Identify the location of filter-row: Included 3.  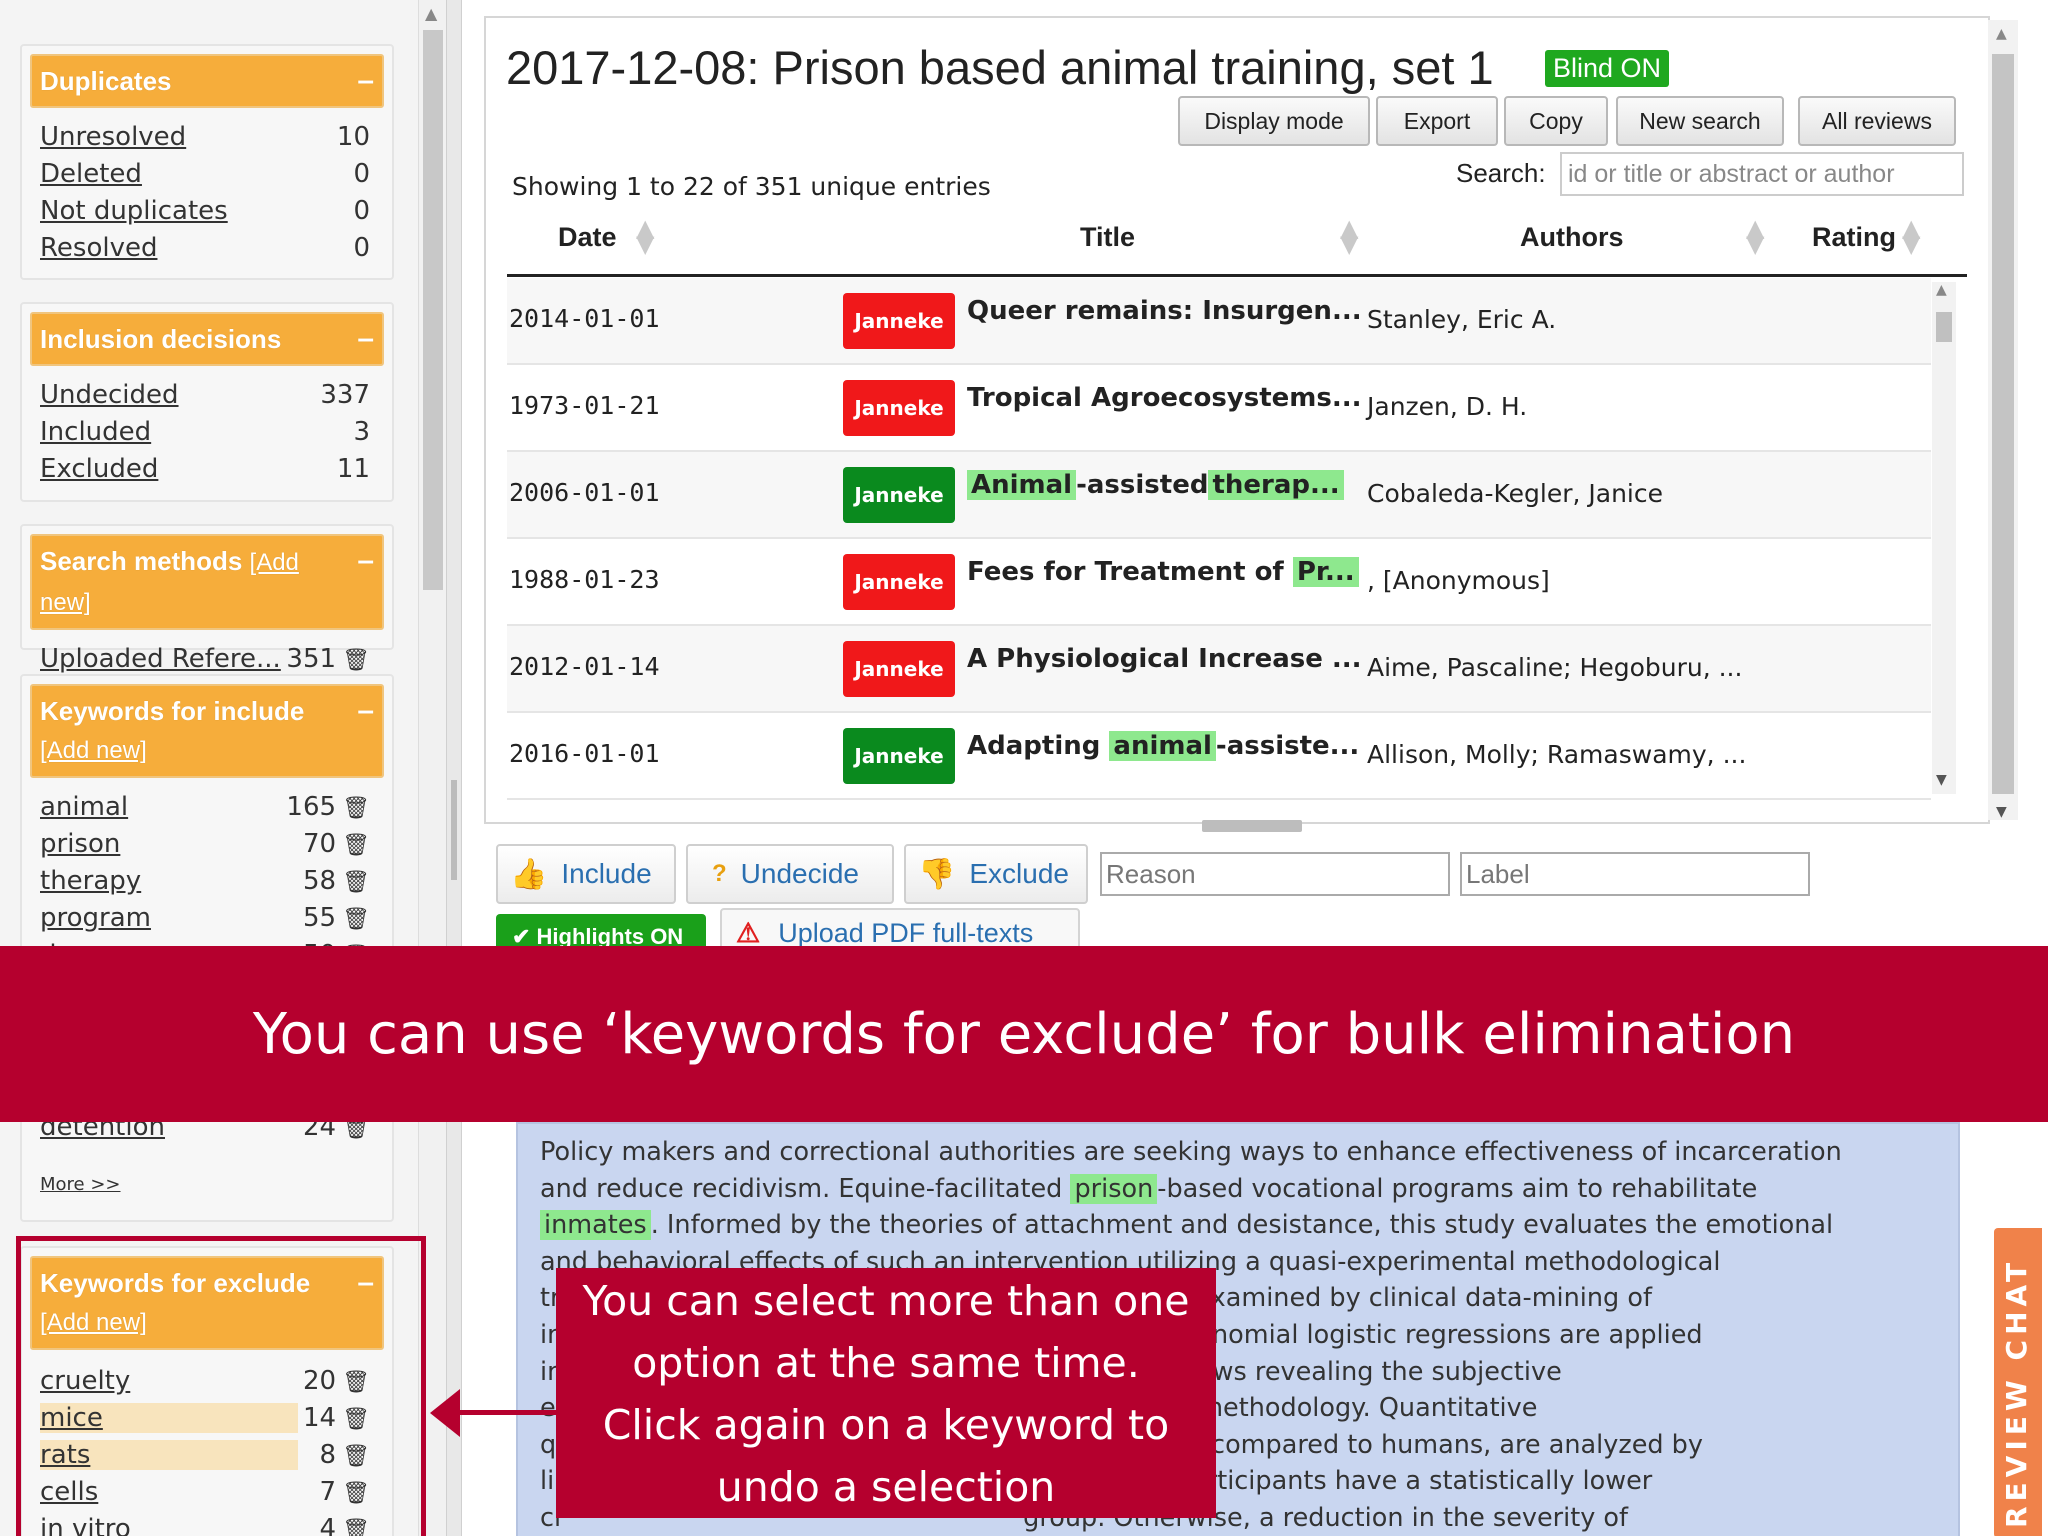
(205, 433).